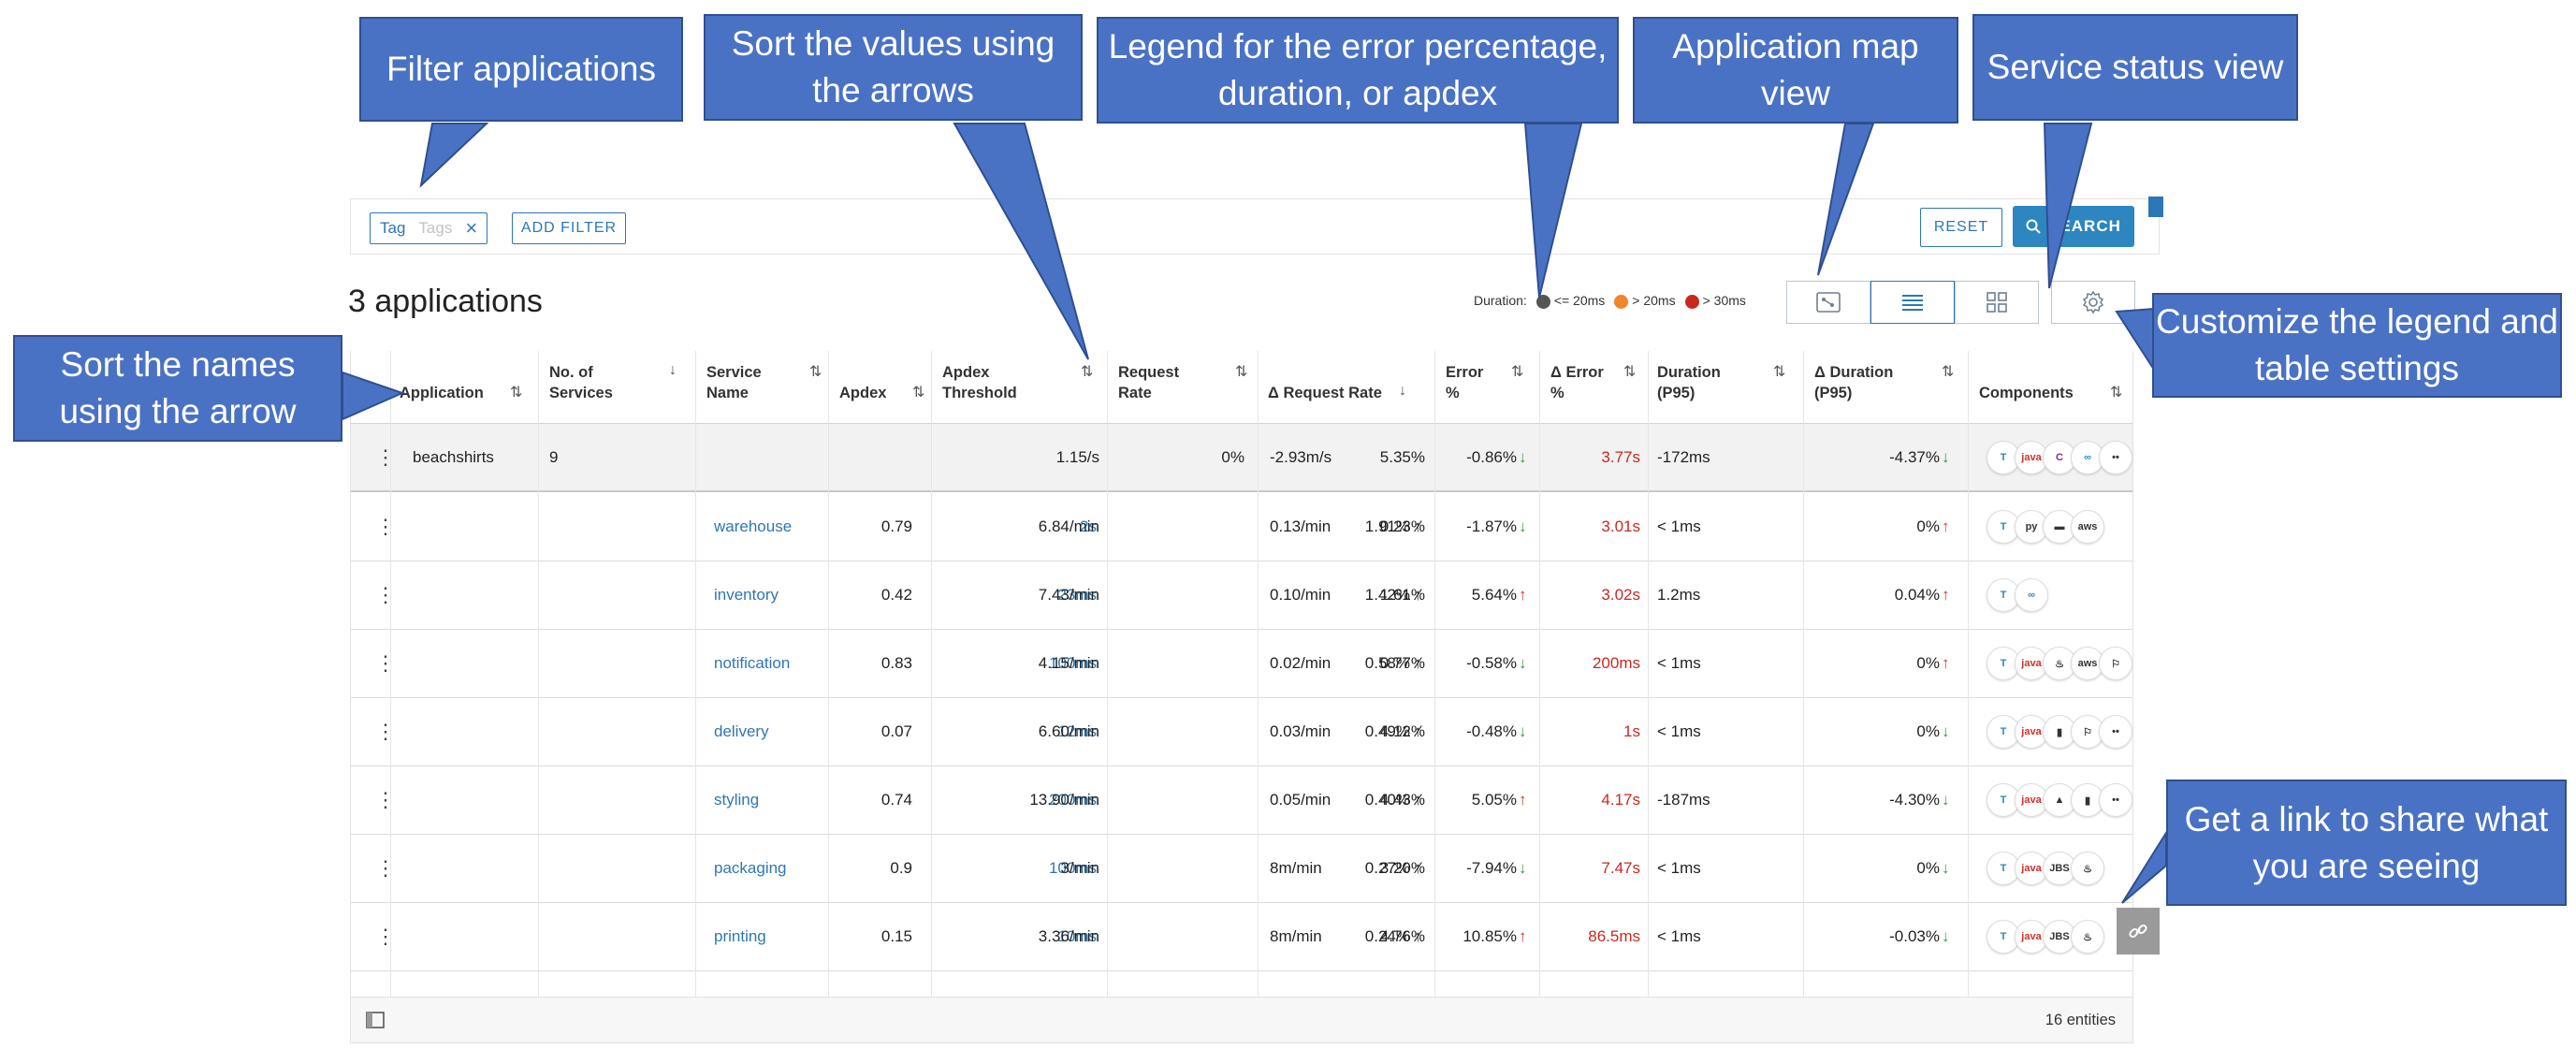 The width and height of the screenshot is (2576, 1064). Describe the element at coordinates (2135, 67) in the screenshot. I see `callout-service-status: Service status view` at that location.